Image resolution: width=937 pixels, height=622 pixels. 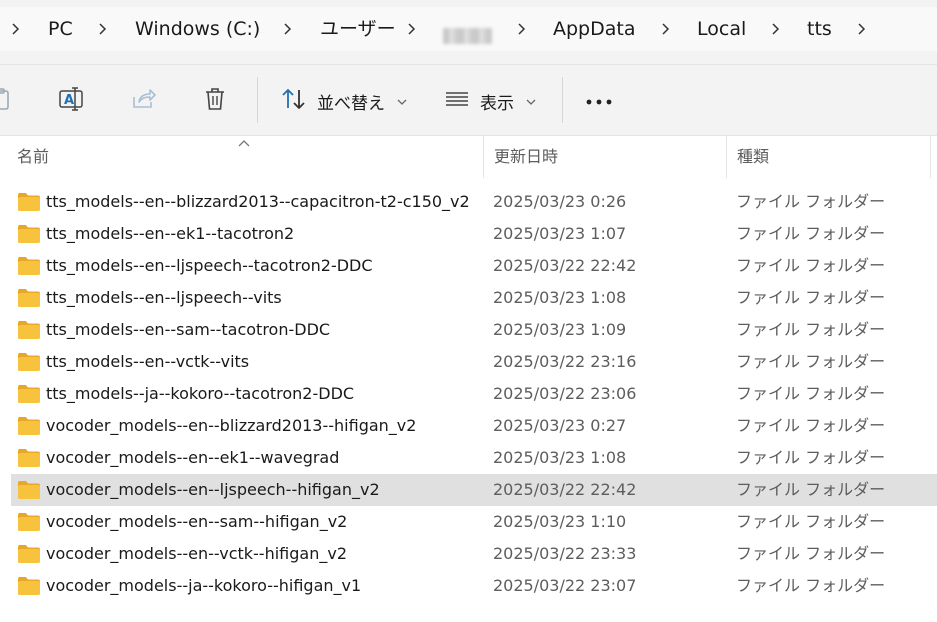 I want to click on file-date: 2025/03/23 0:26, so click(x=560, y=201).